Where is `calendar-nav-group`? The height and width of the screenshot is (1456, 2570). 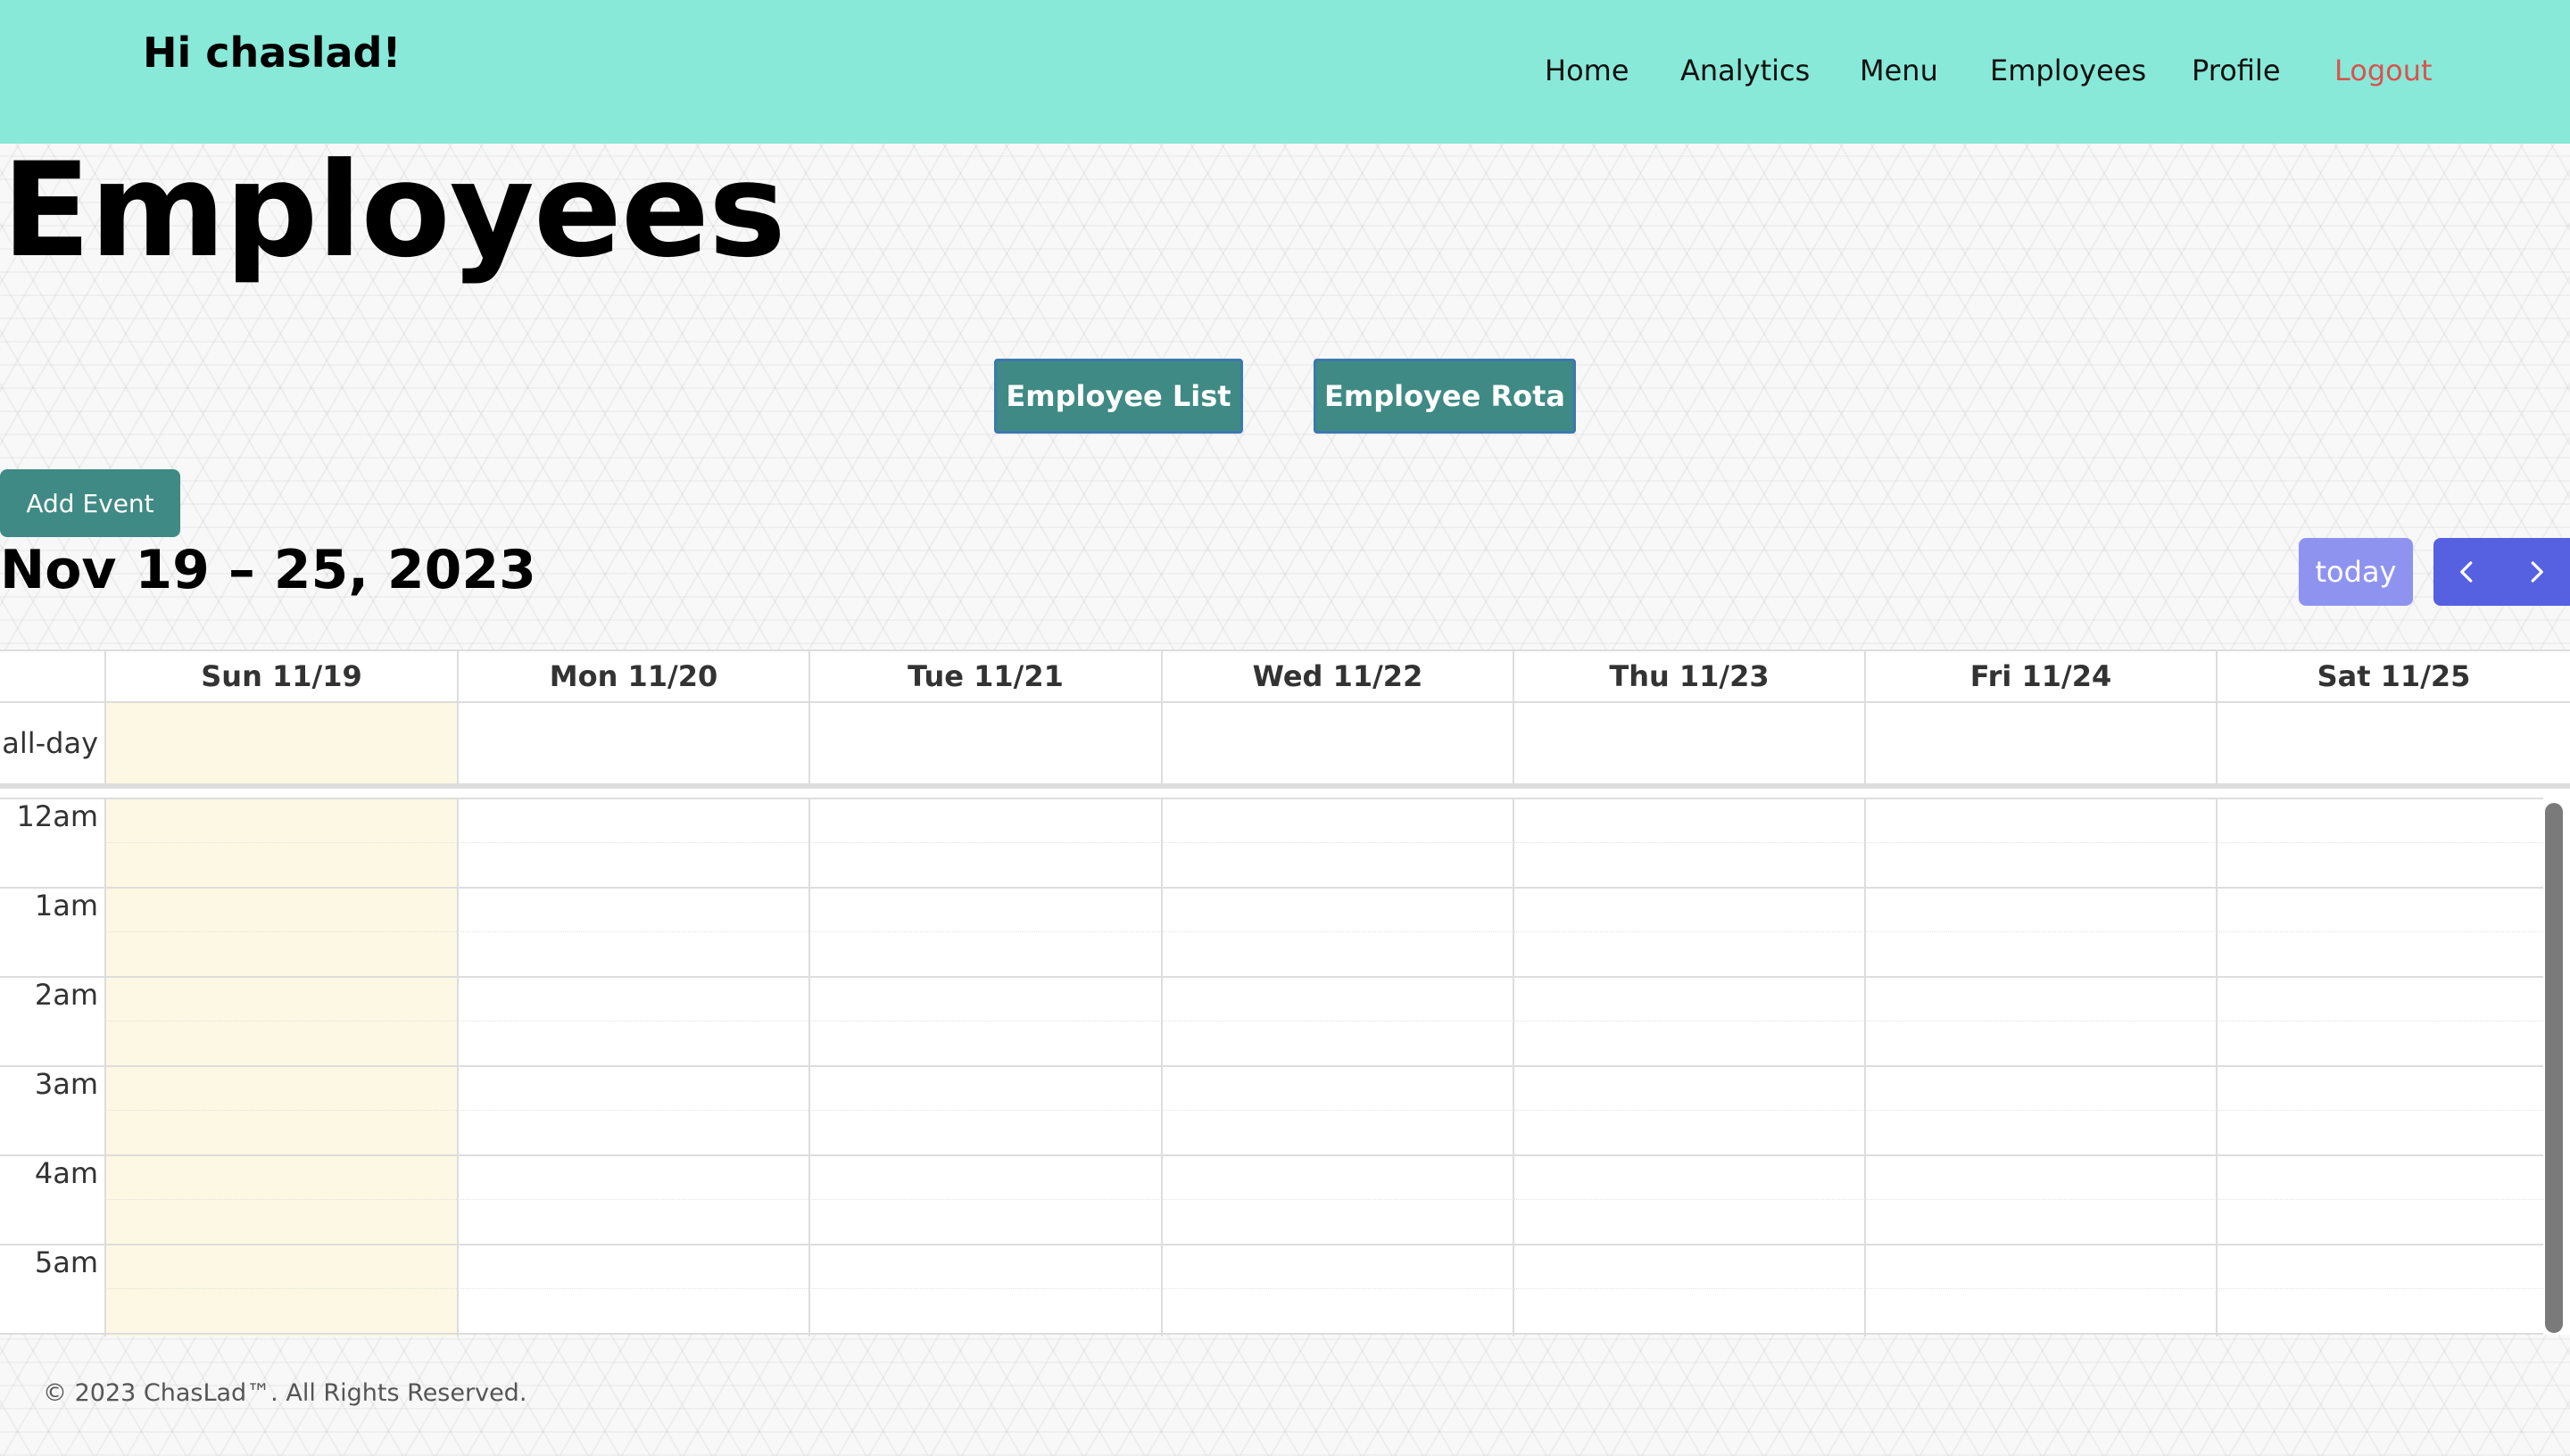
calendar-nav-group is located at coordinates (2502, 572).